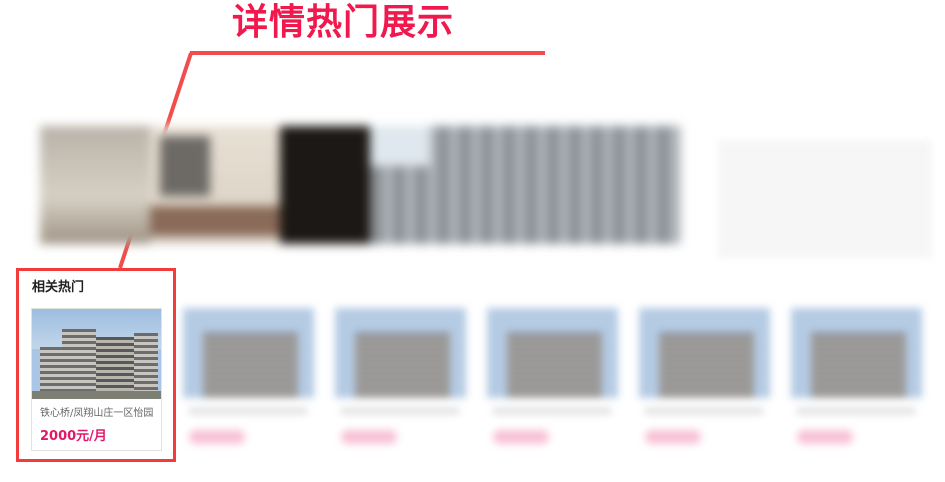 Image resolution: width=945 pixels, height=482 pixels. Describe the element at coordinates (343, 22) in the screenshot. I see `annotation-headline: 详情热门展示` at that location.